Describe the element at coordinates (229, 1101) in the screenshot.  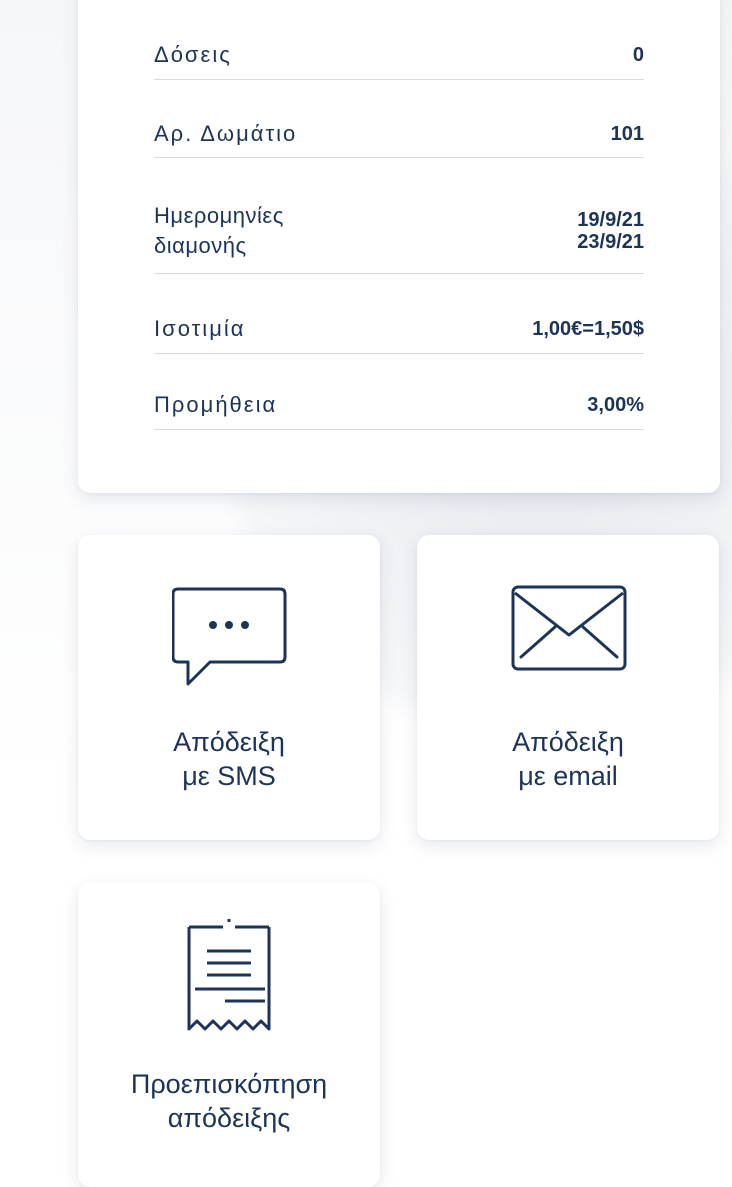
I see `receipt-preview-label: Προεπισκόπηση απόδειξης` at that location.